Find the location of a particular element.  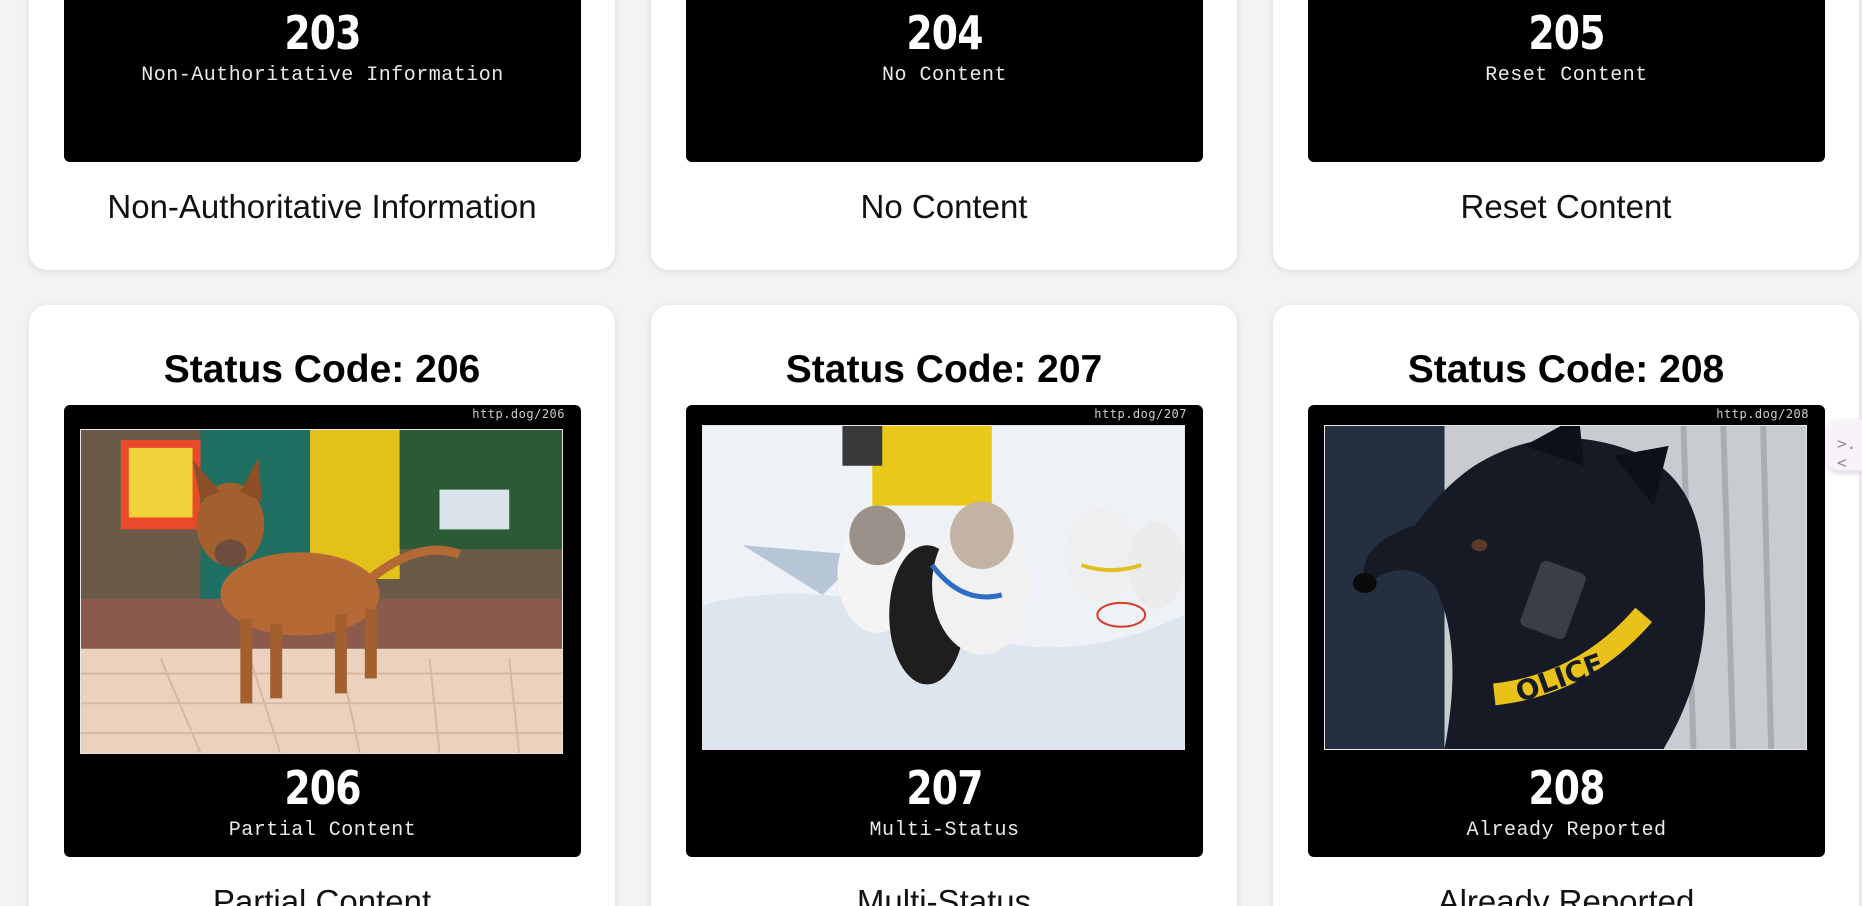

poster-status-text: Already Reported is located at coordinates (1566, 830).